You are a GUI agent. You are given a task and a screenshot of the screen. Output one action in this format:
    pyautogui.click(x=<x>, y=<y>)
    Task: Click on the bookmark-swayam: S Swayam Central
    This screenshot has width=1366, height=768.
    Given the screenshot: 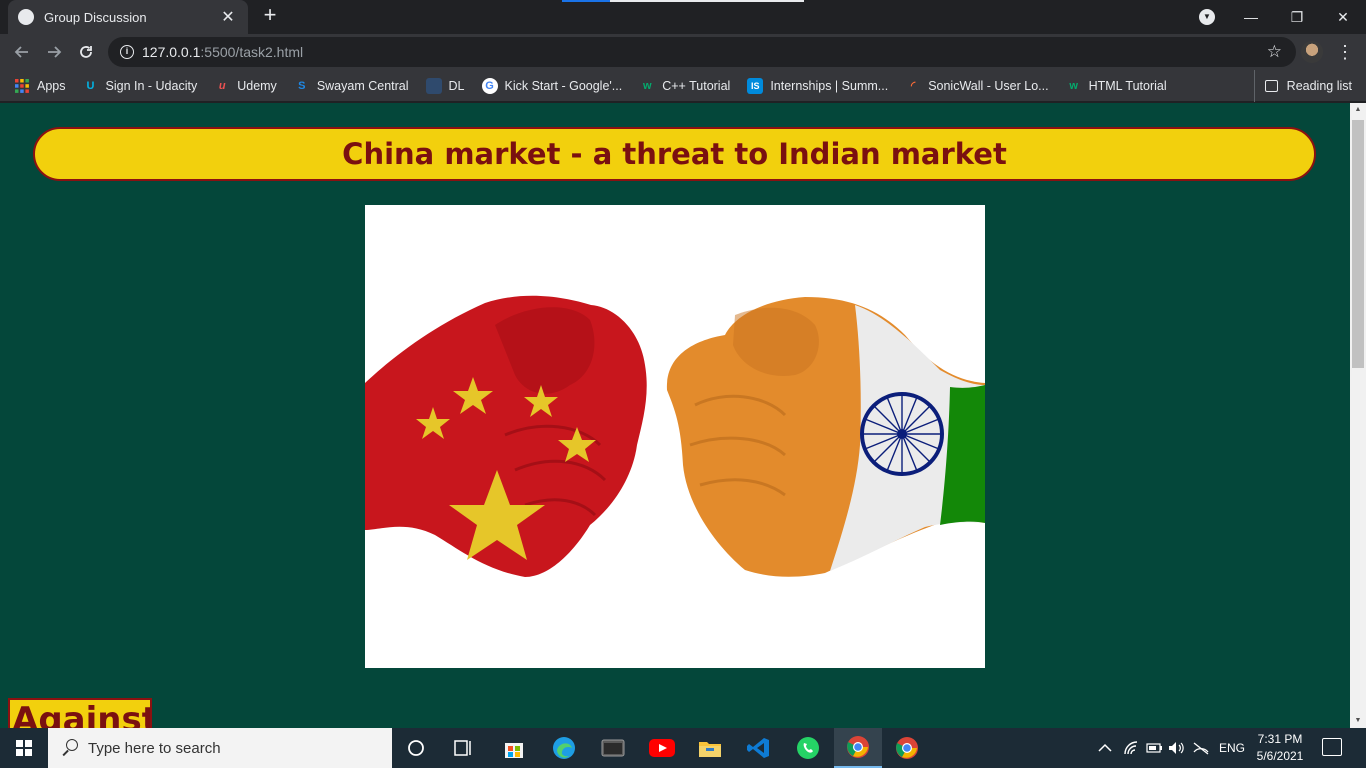 What is the action you would take?
    pyautogui.click(x=351, y=86)
    